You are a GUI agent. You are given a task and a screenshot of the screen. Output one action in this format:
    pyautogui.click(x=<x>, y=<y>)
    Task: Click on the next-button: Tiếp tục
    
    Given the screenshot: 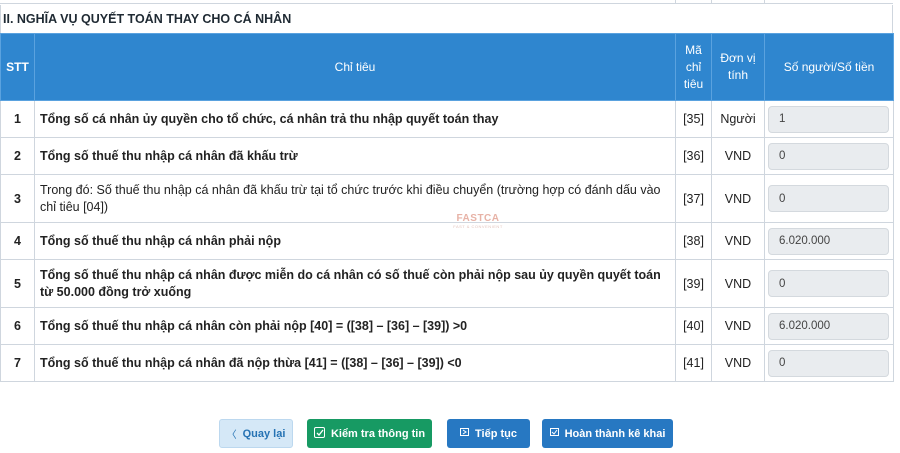 What is the action you would take?
    pyautogui.click(x=488, y=433)
    